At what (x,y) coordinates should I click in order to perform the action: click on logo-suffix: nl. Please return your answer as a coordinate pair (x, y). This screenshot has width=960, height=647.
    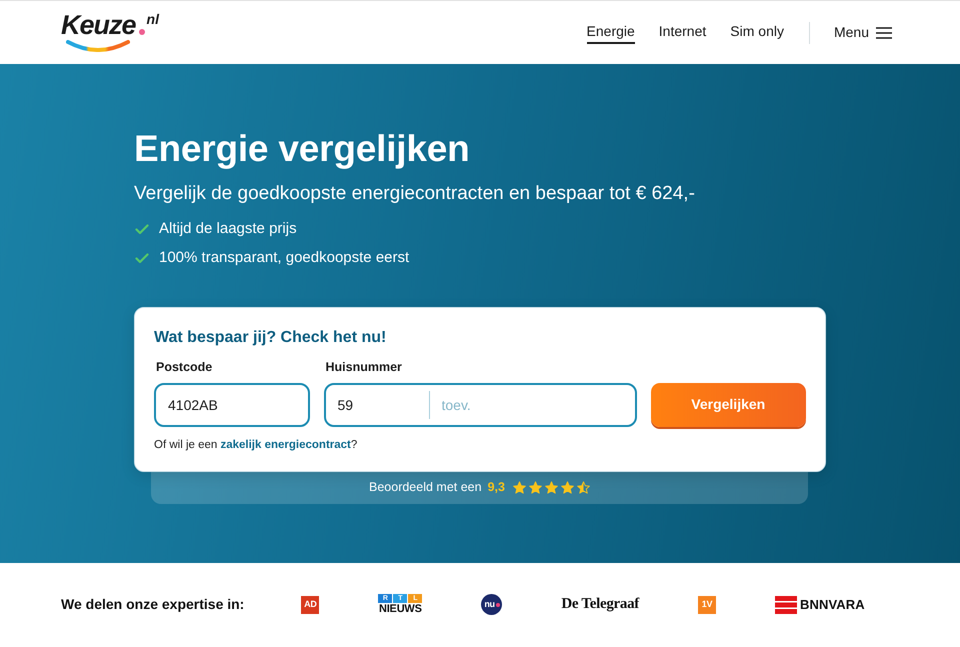
    Looking at the image, I should click on (152, 19).